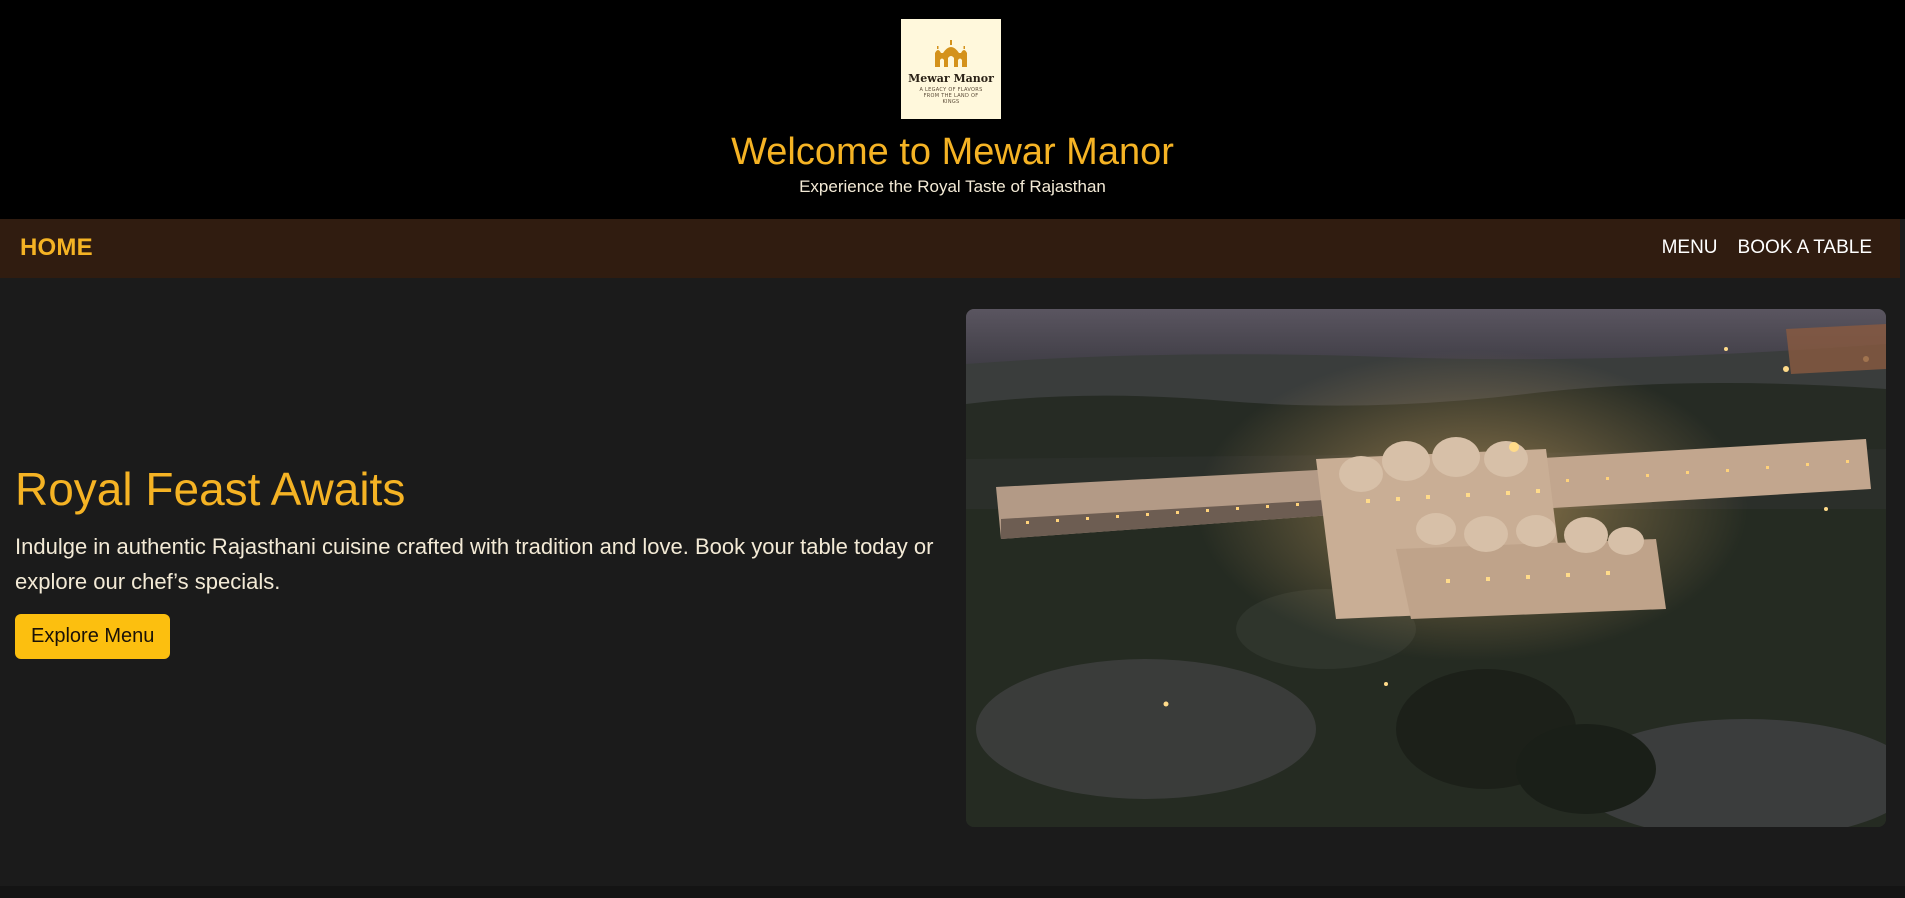 This screenshot has width=1905, height=898. Describe the element at coordinates (93, 636) in the screenshot. I see `explore-menu-button: Explore Menu` at that location.